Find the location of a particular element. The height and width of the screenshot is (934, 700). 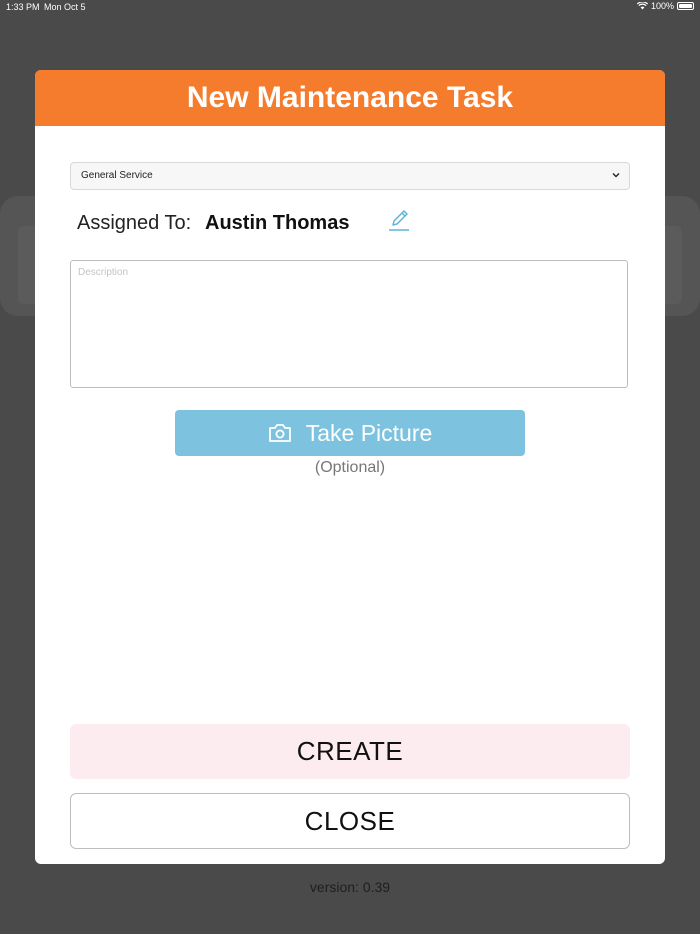

assigned-to-name: Austin Thomas is located at coordinates (277, 223).